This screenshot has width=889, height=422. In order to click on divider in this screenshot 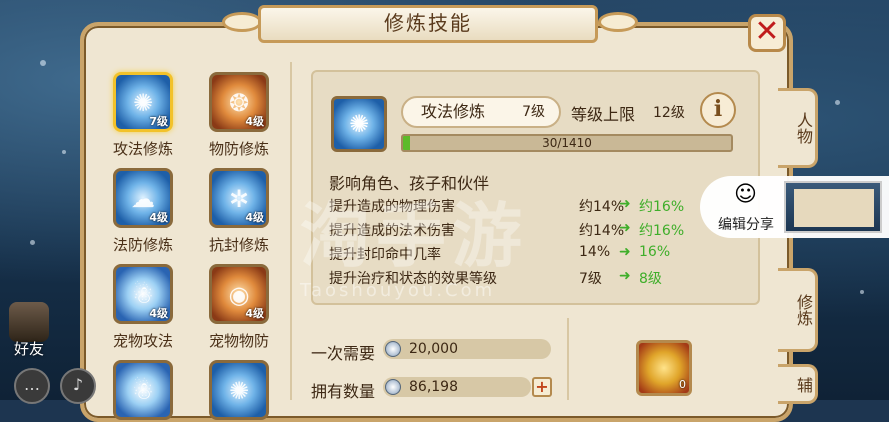, I will do `click(568, 359)`.